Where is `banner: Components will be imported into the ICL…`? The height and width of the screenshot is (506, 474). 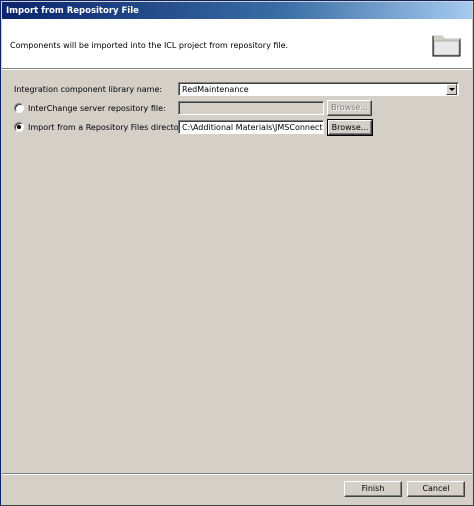 banner: Components will be imported into the ICL… is located at coordinates (237, 44).